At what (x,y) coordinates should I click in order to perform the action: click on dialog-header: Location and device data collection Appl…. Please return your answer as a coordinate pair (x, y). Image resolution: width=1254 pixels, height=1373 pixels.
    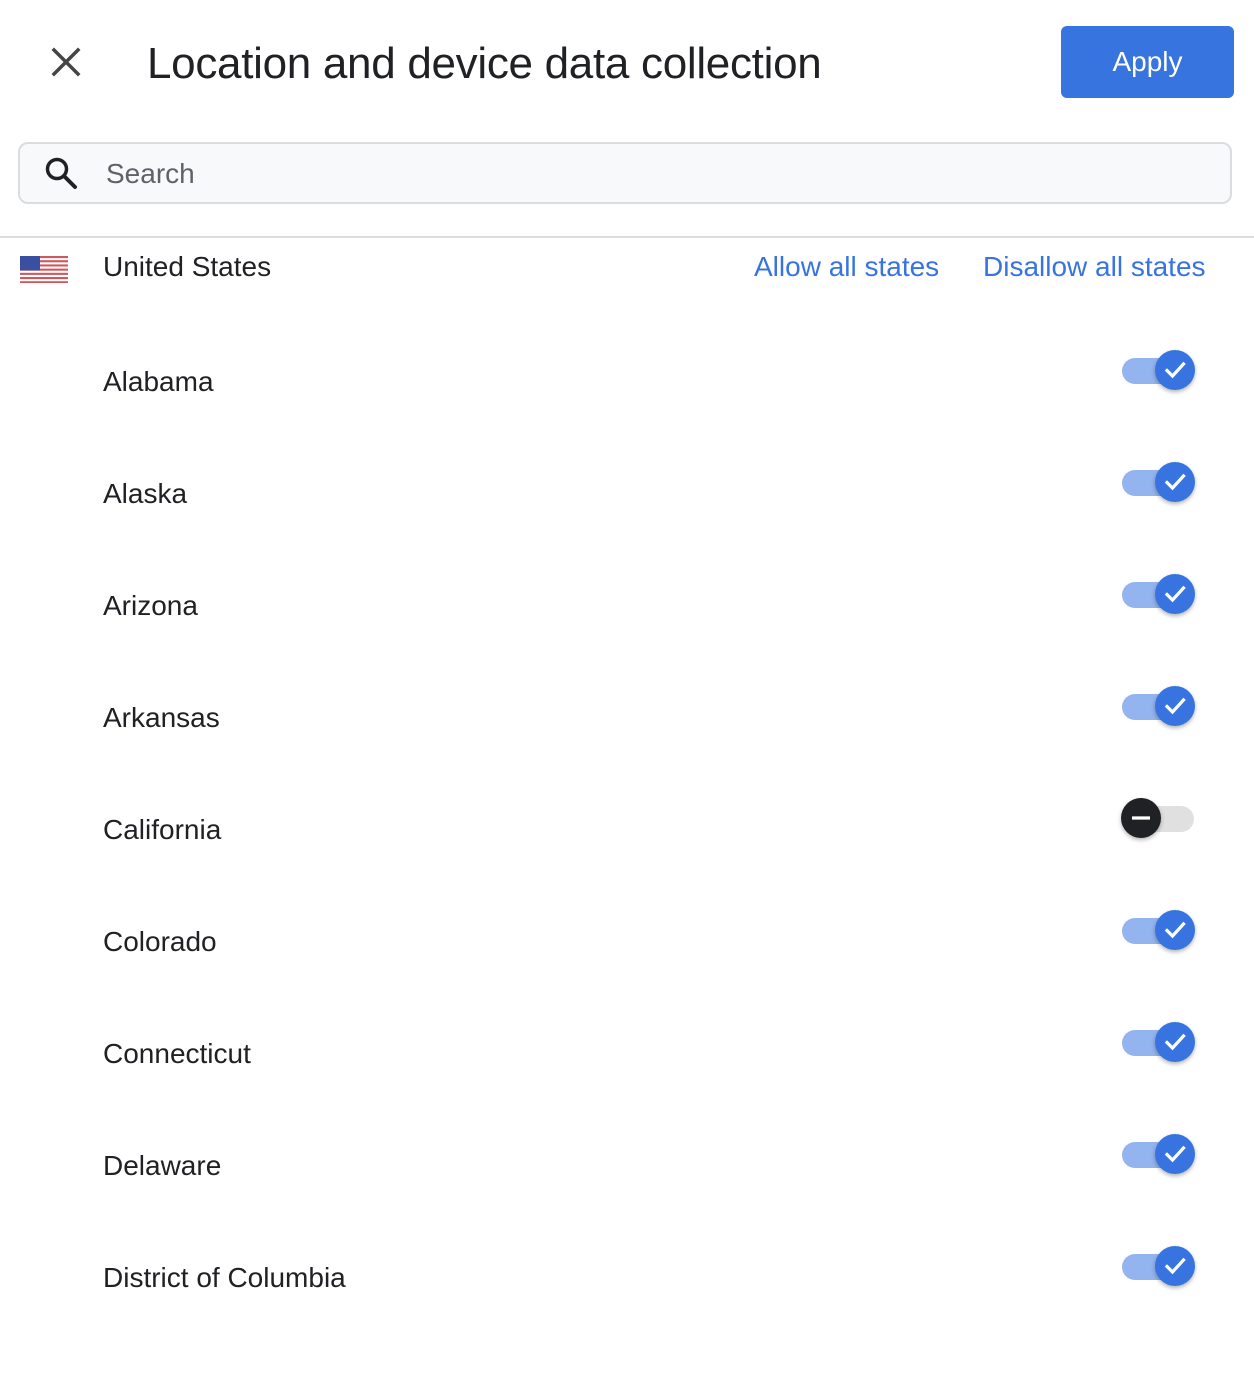
    Looking at the image, I should click on (627, 65).